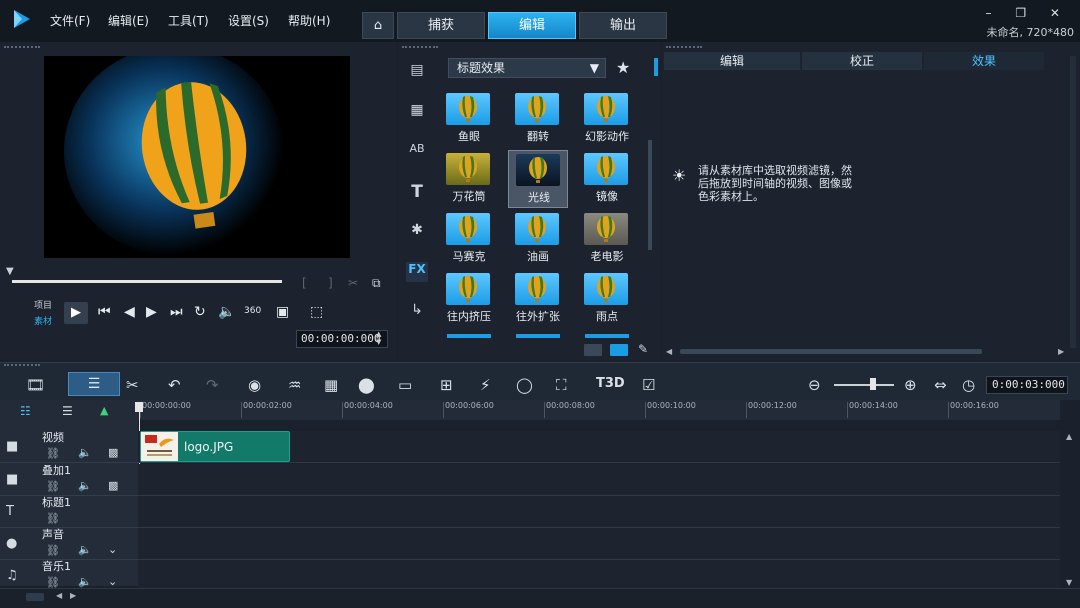 This screenshot has height=608, width=1080. I want to click on effect-item: 镜像, so click(607, 179).